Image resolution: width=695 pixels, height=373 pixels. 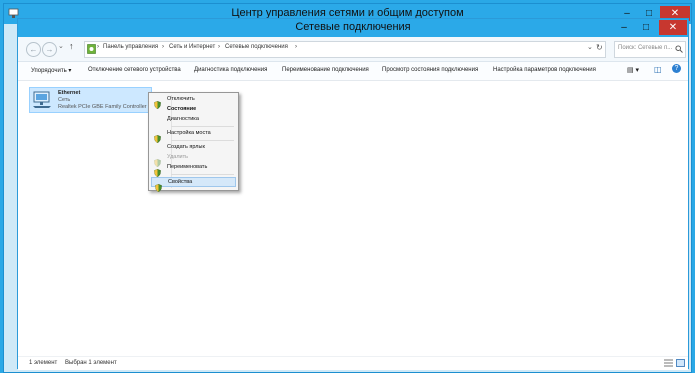 I want to click on context-menu-item: Свойства, so click(x=193, y=185).